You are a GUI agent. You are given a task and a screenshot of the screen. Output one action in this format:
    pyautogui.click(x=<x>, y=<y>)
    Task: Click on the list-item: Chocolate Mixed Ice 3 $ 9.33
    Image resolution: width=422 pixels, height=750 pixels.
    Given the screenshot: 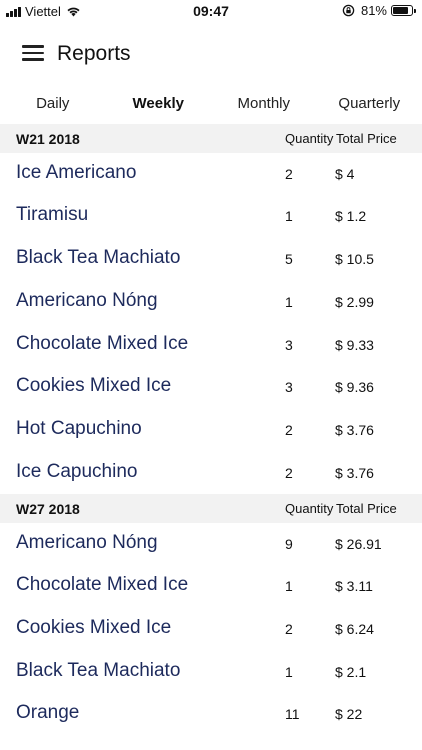 What is the action you would take?
    pyautogui.click(x=211, y=345)
    